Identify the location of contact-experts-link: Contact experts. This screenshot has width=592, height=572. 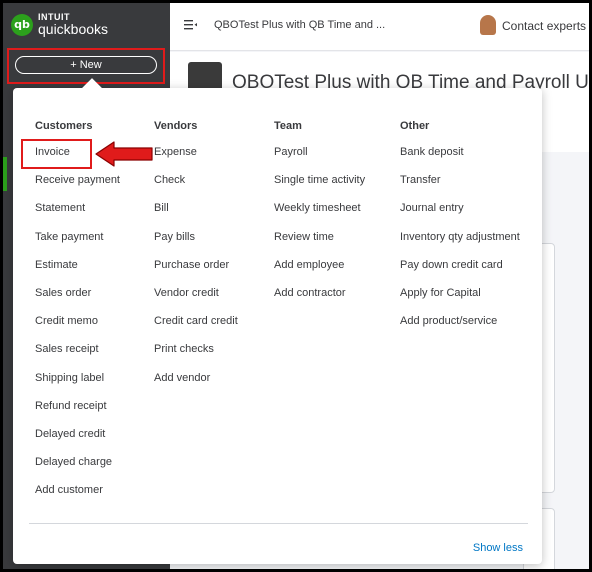
(544, 26).